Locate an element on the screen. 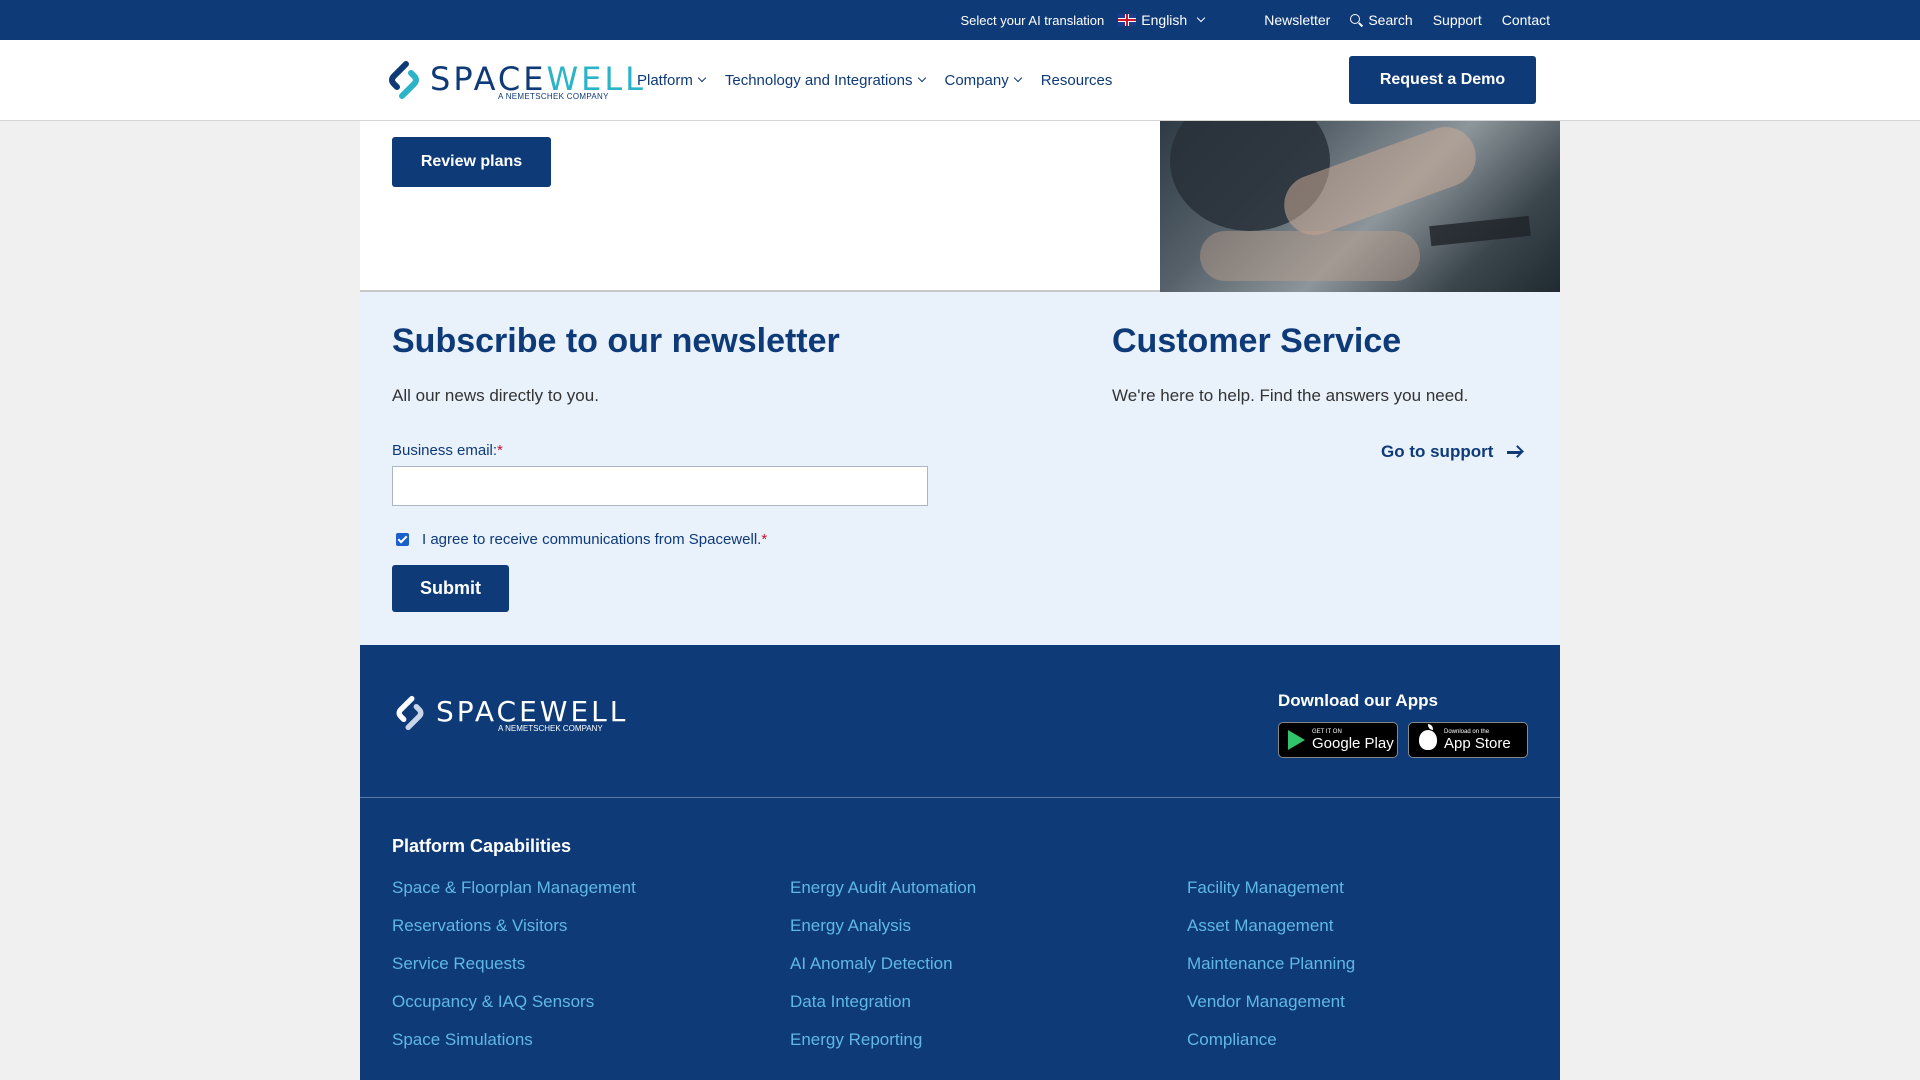 The width and height of the screenshot is (1920, 1080). footer-link: Space Simulations is located at coordinates (514, 1048).